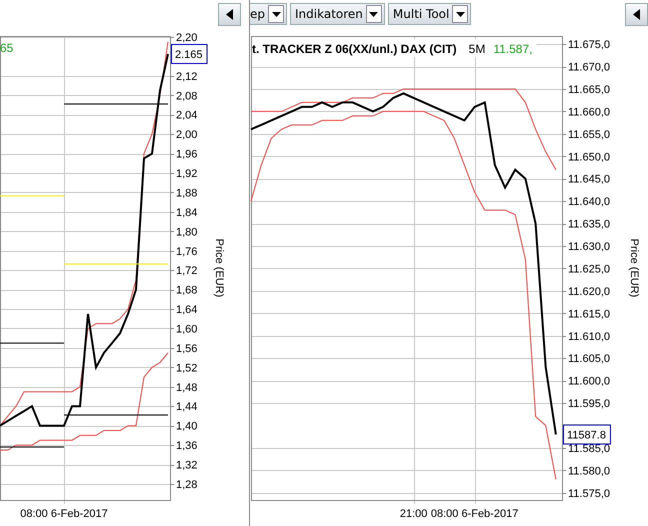 The width and height of the screenshot is (648, 526). I want to click on toolbar-dropdown: Indikatoren, so click(337, 14).